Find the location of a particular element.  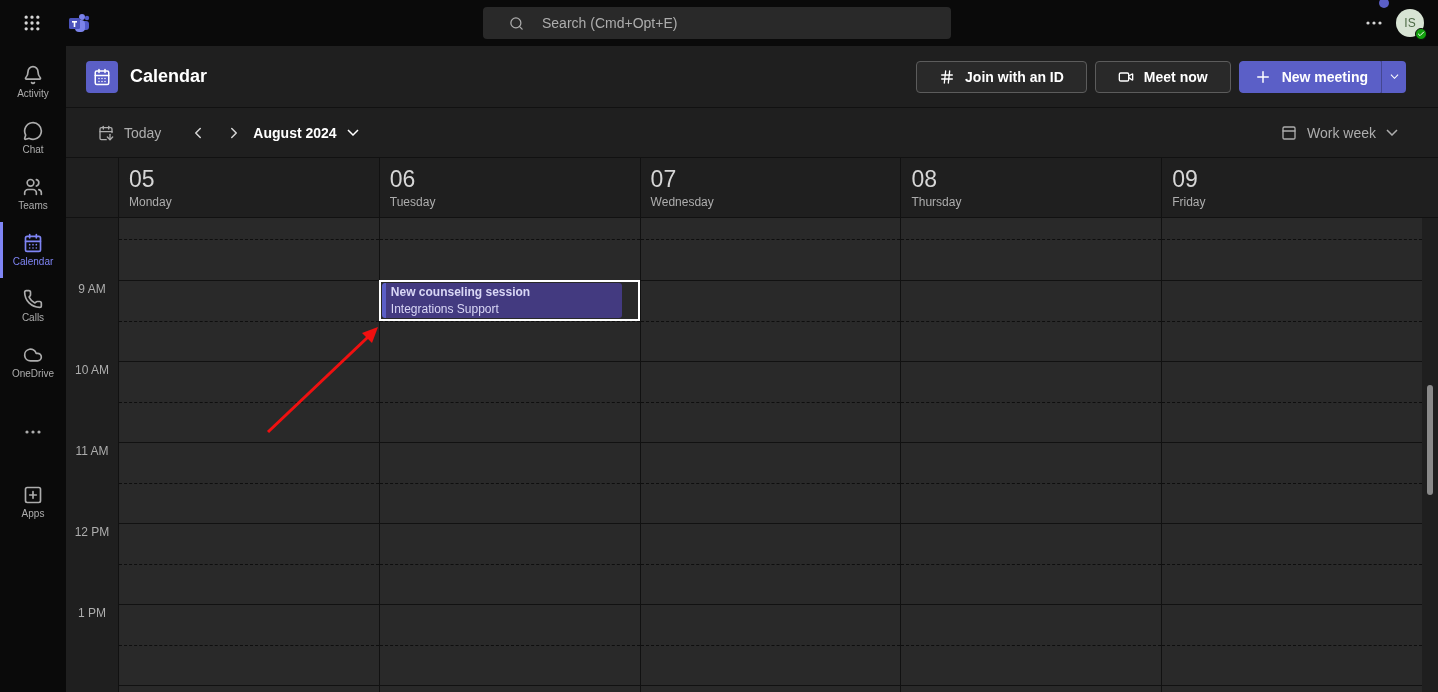

hour-label: 11 AM is located at coordinates (92, 451).